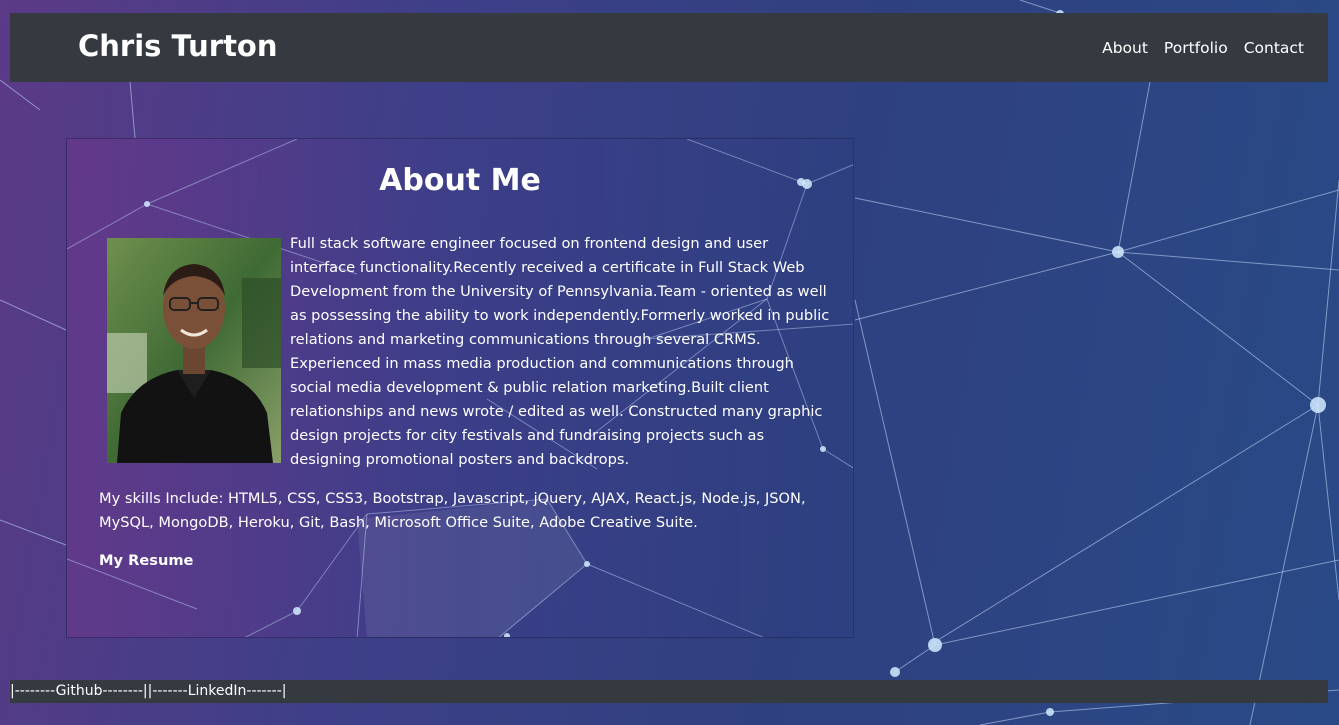 The height and width of the screenshot is (725, 1339). Describe the element at coordinates (1274, 48) in the screenshot. I see `nav-link-contact: Contact` at that location.